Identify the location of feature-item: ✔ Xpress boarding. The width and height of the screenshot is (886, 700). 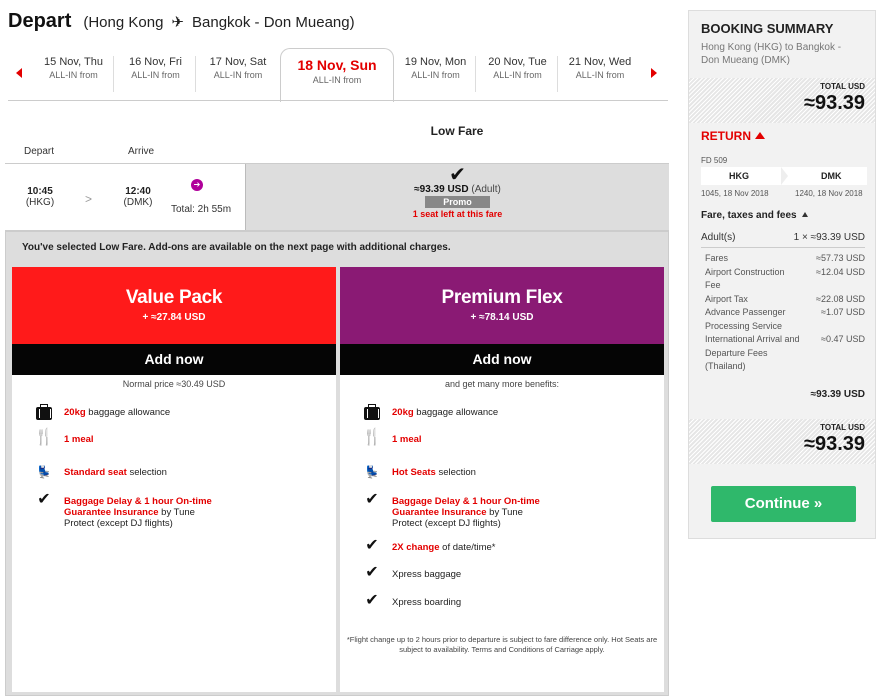
(478, 601).